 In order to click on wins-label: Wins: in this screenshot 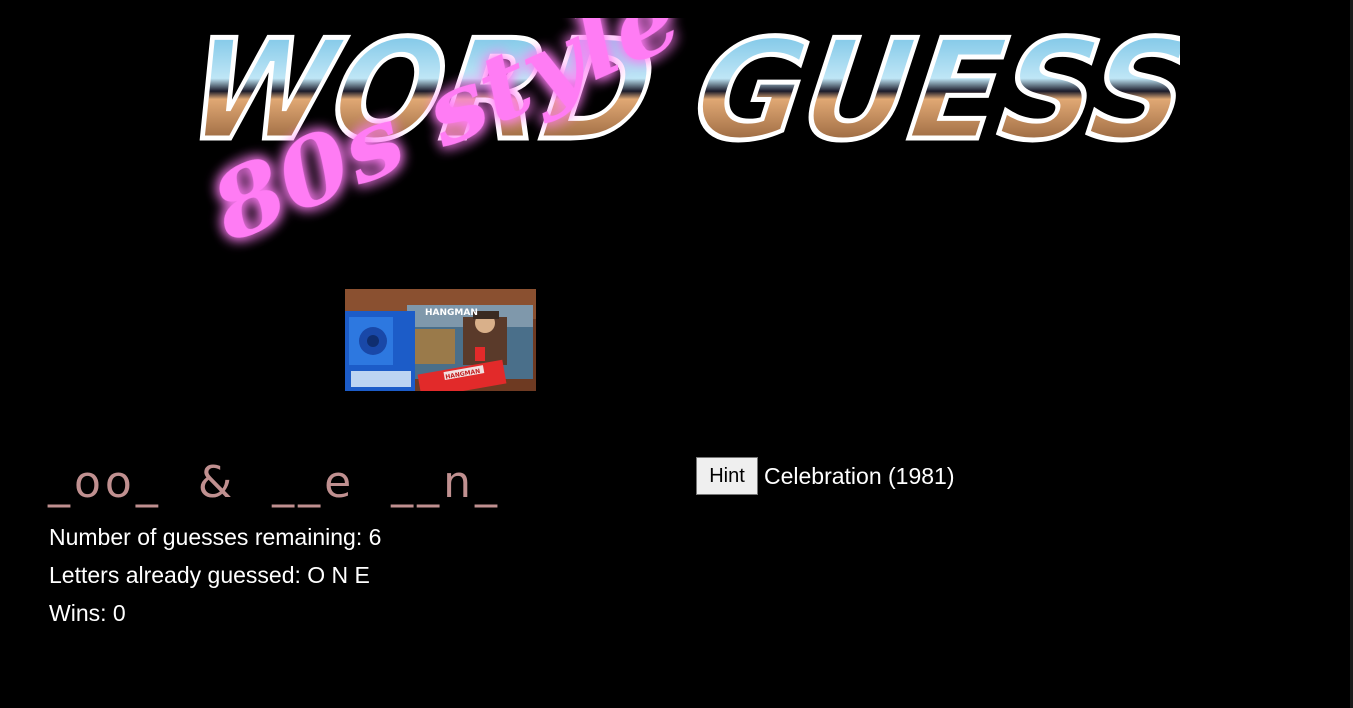, I will do `click(81, 613)`.